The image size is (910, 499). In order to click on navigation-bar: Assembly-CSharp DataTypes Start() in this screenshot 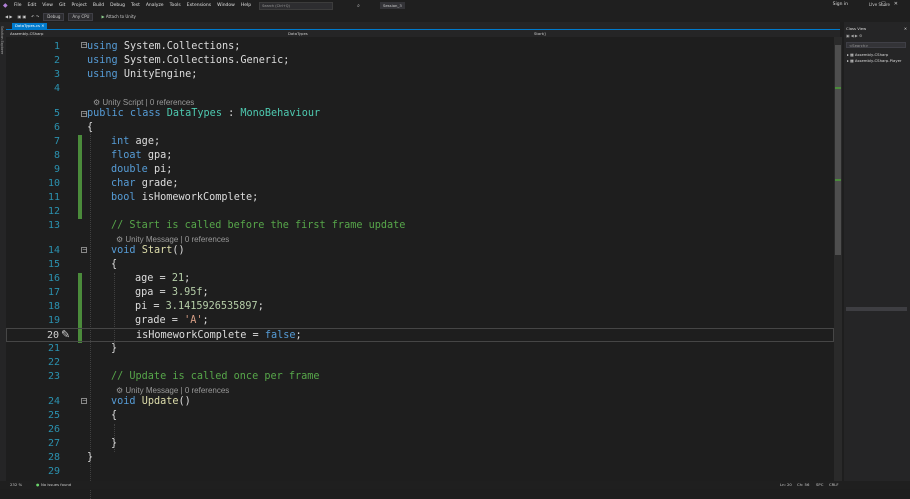, I will do `click(423, 33)`.